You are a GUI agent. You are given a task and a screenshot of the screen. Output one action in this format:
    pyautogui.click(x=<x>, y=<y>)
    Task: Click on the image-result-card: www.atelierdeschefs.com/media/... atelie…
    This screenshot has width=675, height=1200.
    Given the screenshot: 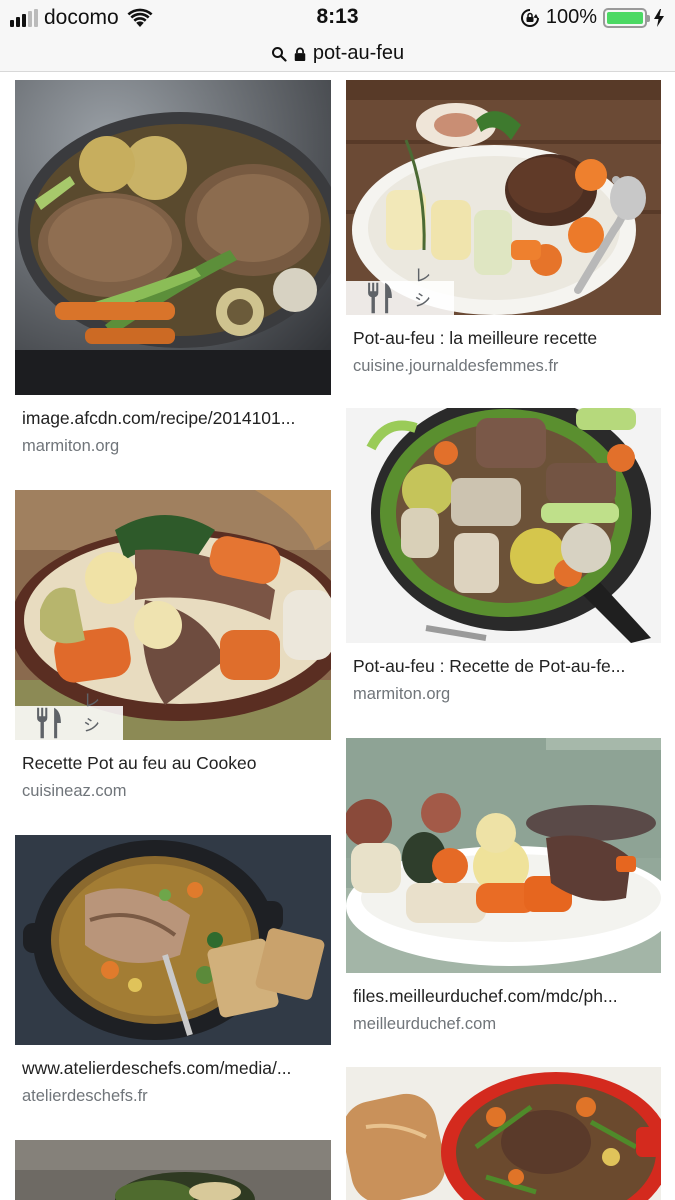 What is the action you would take?
    pyautogui.click(x=173, y=970)
    